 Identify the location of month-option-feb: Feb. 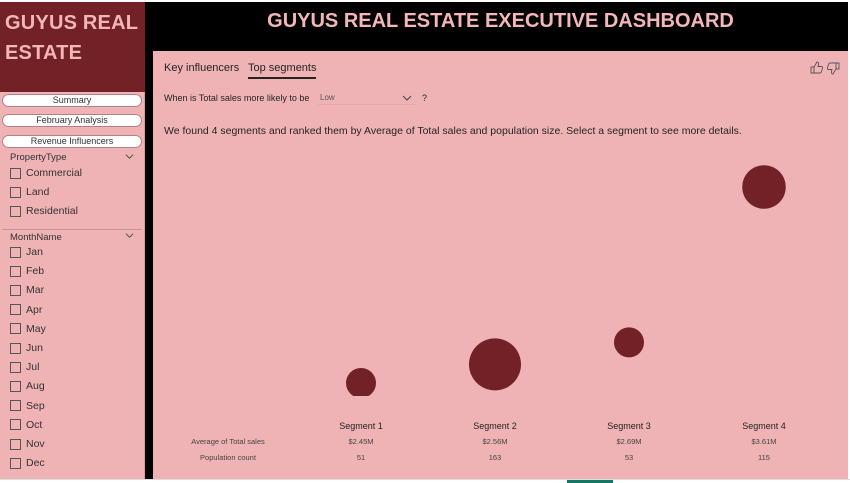
(27, 271).